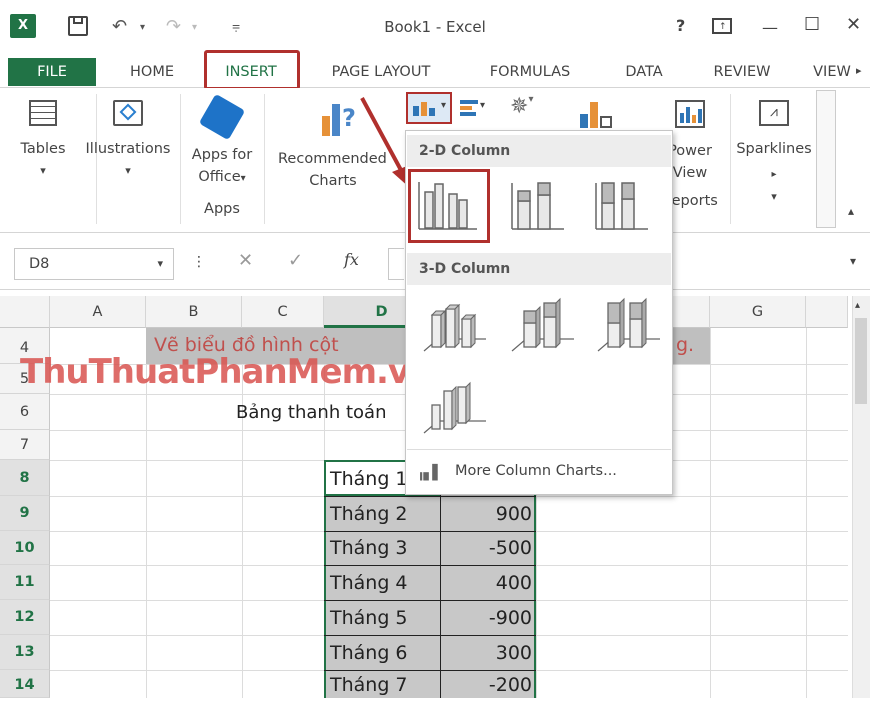 The width and height of the screenshot is (870, 702). Describe the element at coordinates (98, 312) in the screenshot. I see `column-header-a: A` at that location.